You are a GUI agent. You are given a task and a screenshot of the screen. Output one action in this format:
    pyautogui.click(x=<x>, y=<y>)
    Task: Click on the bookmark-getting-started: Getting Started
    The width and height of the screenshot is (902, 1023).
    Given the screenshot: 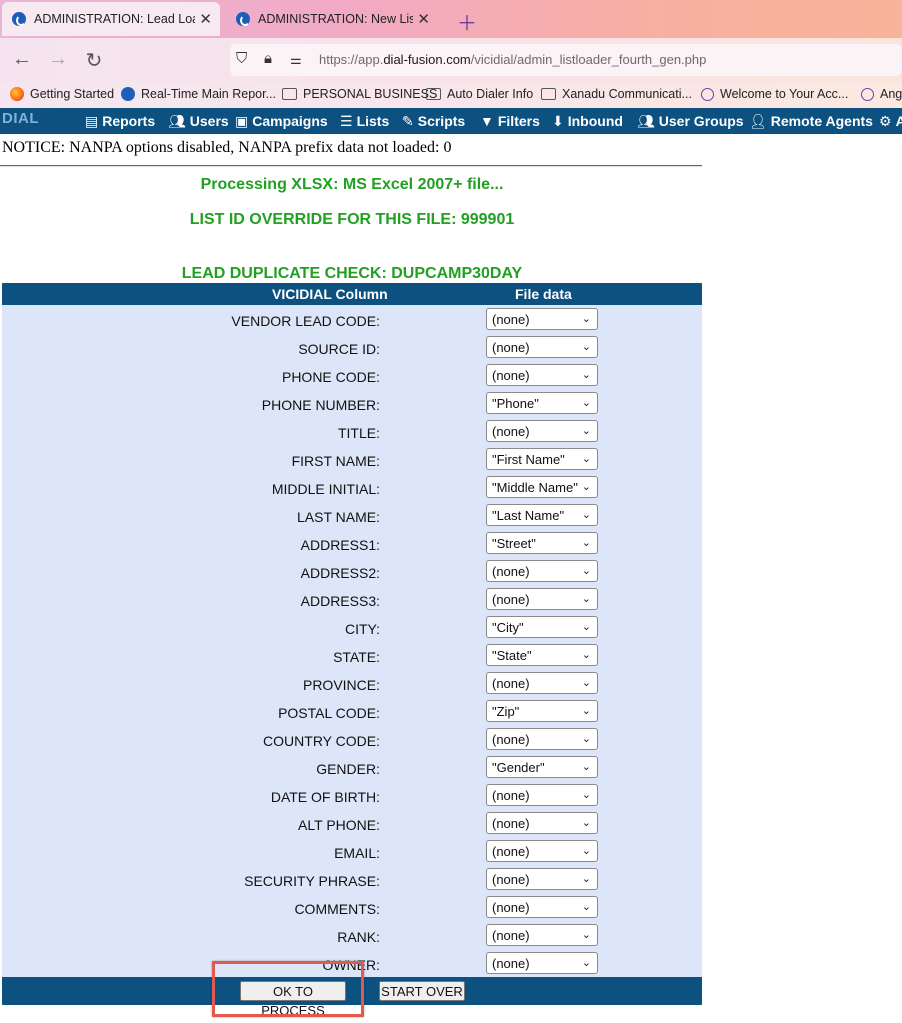 What is the action you would take?
    pyautogui.click(x=62, y=94)
    